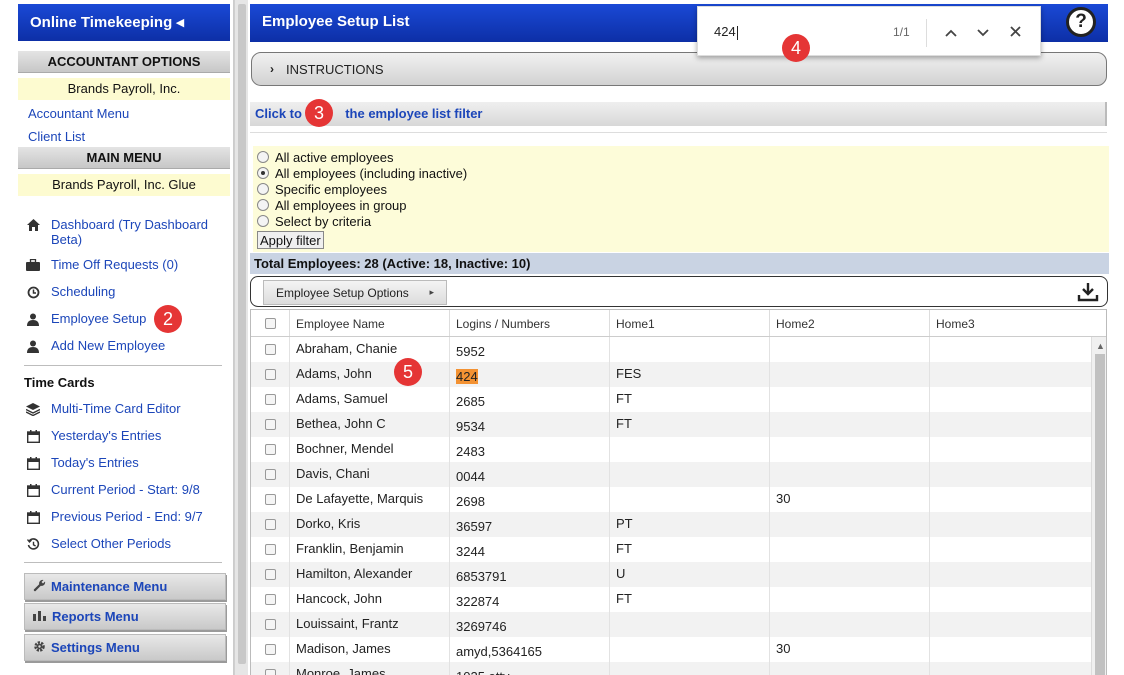  Describe the element at coordinates (263, 173) in the screenshot. I see `radio-button-checked` at that location.